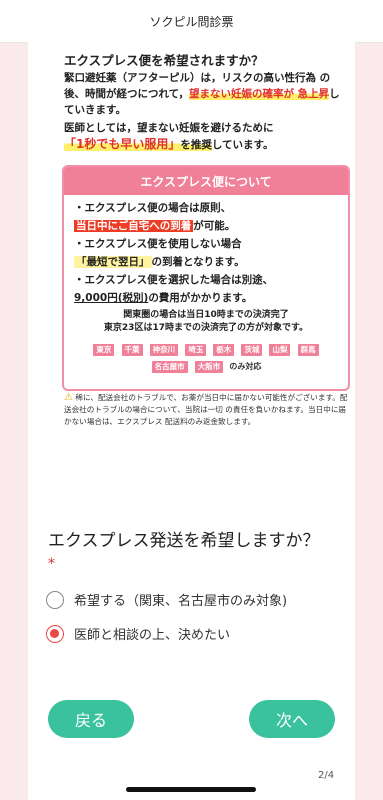 Image resolution: width=383 pixels, height=800 pixels. Describe the element at coordinates (206, 136) in the screenshot. I see `express-info-paragraph-2: 医師としては，望まない妊娠を避けるために 「1秒でも早い服用」を推奨しています。` at that location.